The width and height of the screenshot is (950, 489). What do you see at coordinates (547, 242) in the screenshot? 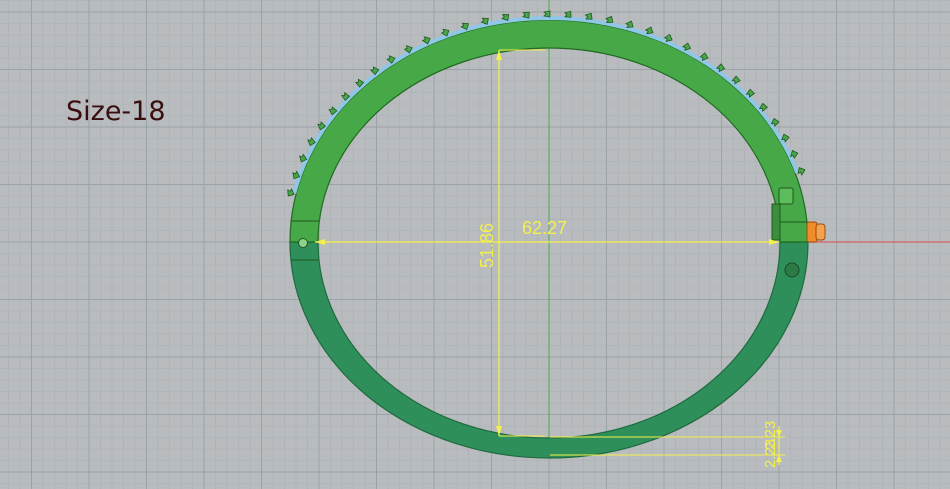
I see `width-dimension` at bounding box center [547, 242].